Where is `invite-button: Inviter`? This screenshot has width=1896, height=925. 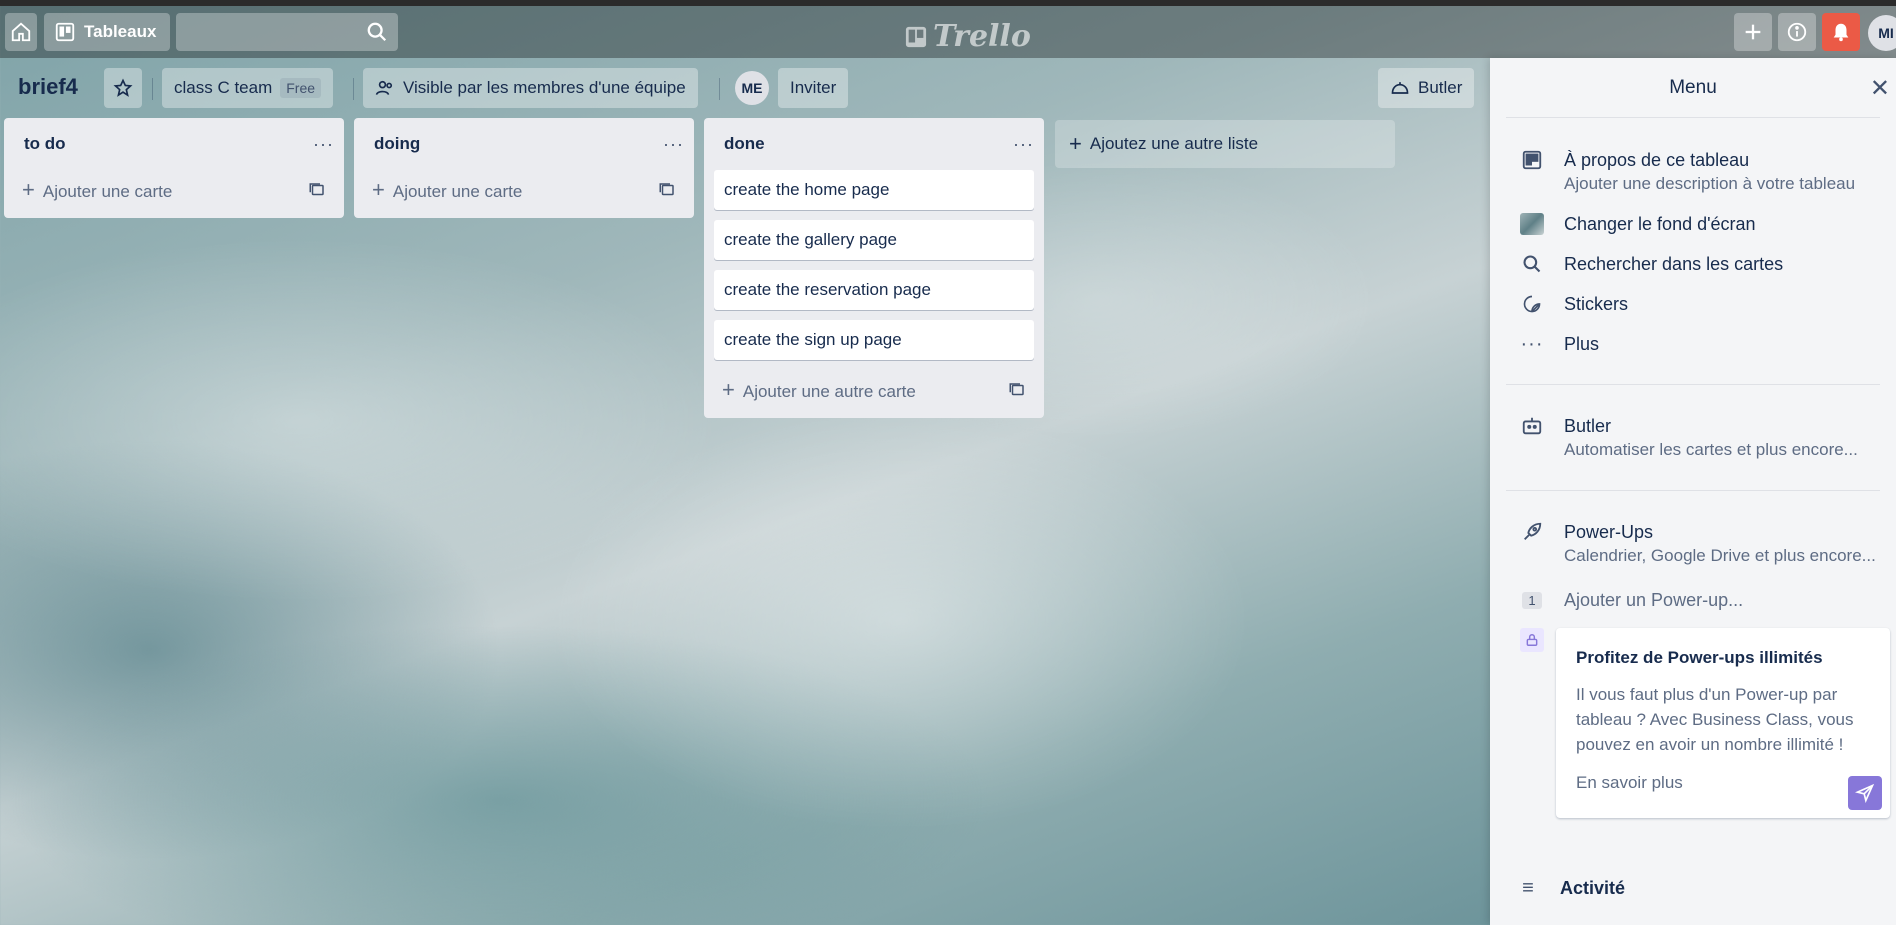
invite-button: Inviter is located at coordinates (813, 88).